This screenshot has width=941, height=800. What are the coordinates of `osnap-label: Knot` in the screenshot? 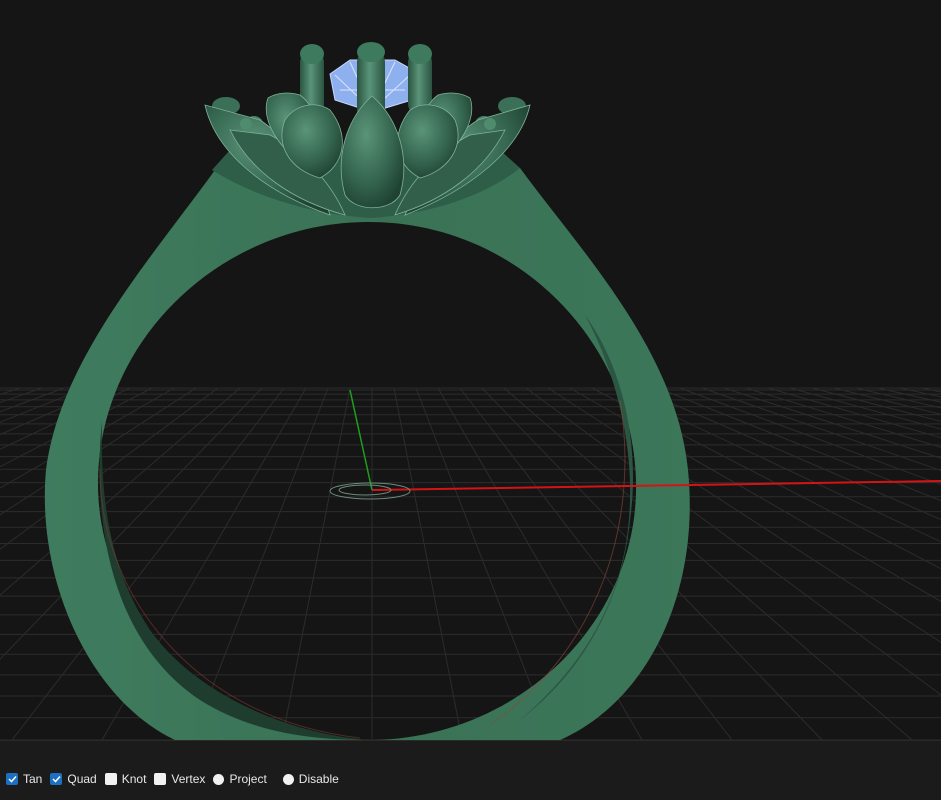 It's located at (134, 779).